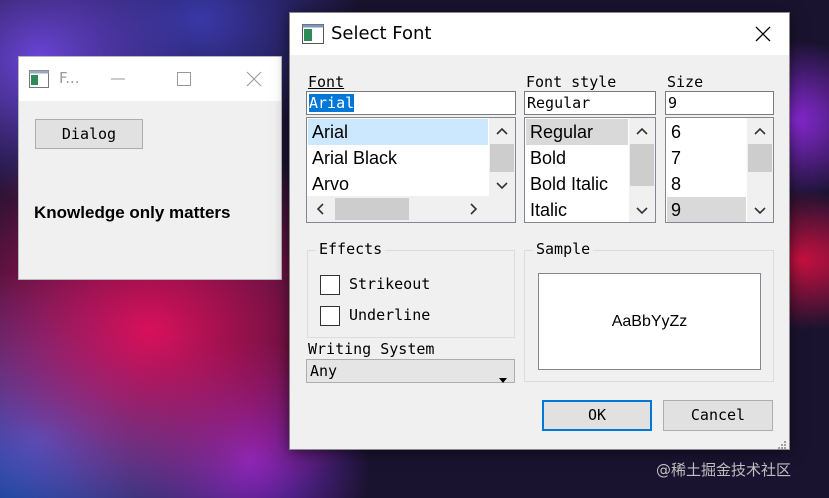 This screenshot has height=498, width=829. I want to click on font-label: Font, so click(326, 82).